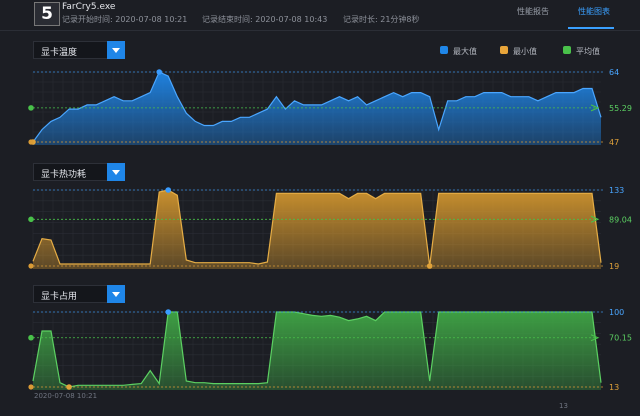 The image size is (640, 416). I want to click on timeline-start-time: 2020-07-08 10:21, so click(66, 396).